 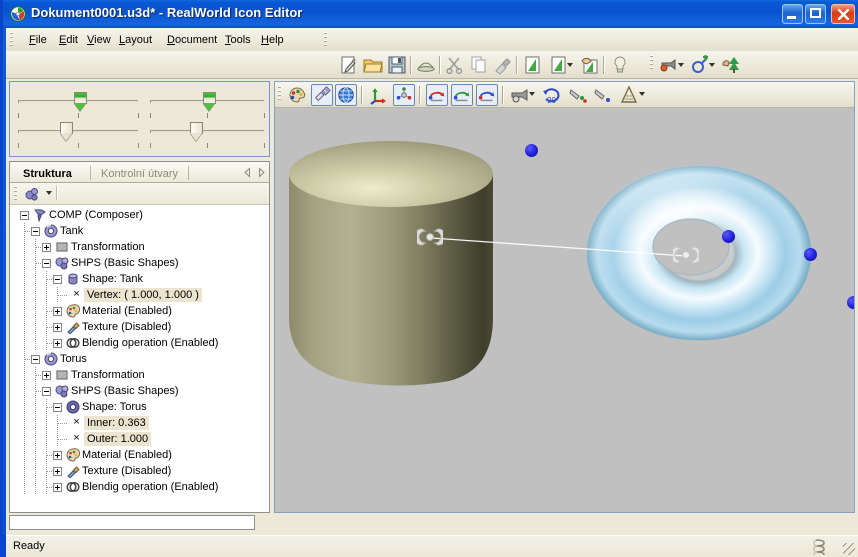 I want to click on tree-row: Blendig operation (Enabled), so click(x=139, y=487).